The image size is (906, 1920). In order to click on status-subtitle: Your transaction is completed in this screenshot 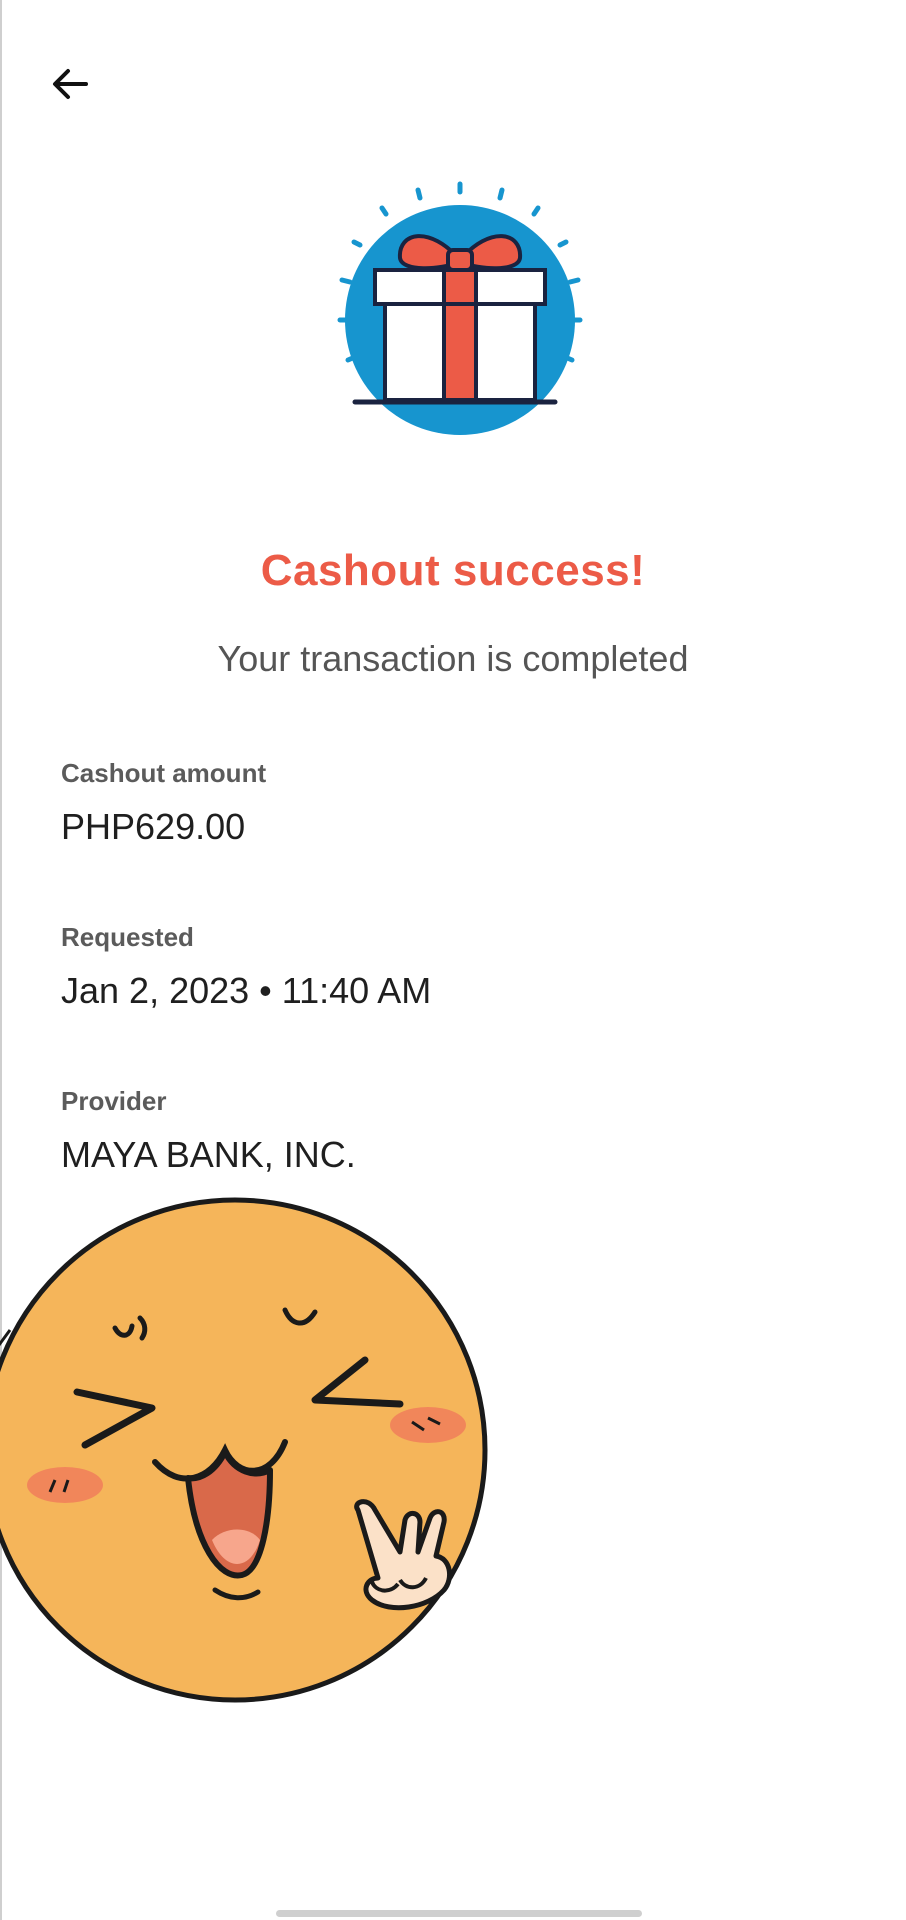, I will do `click(453, 658)`.